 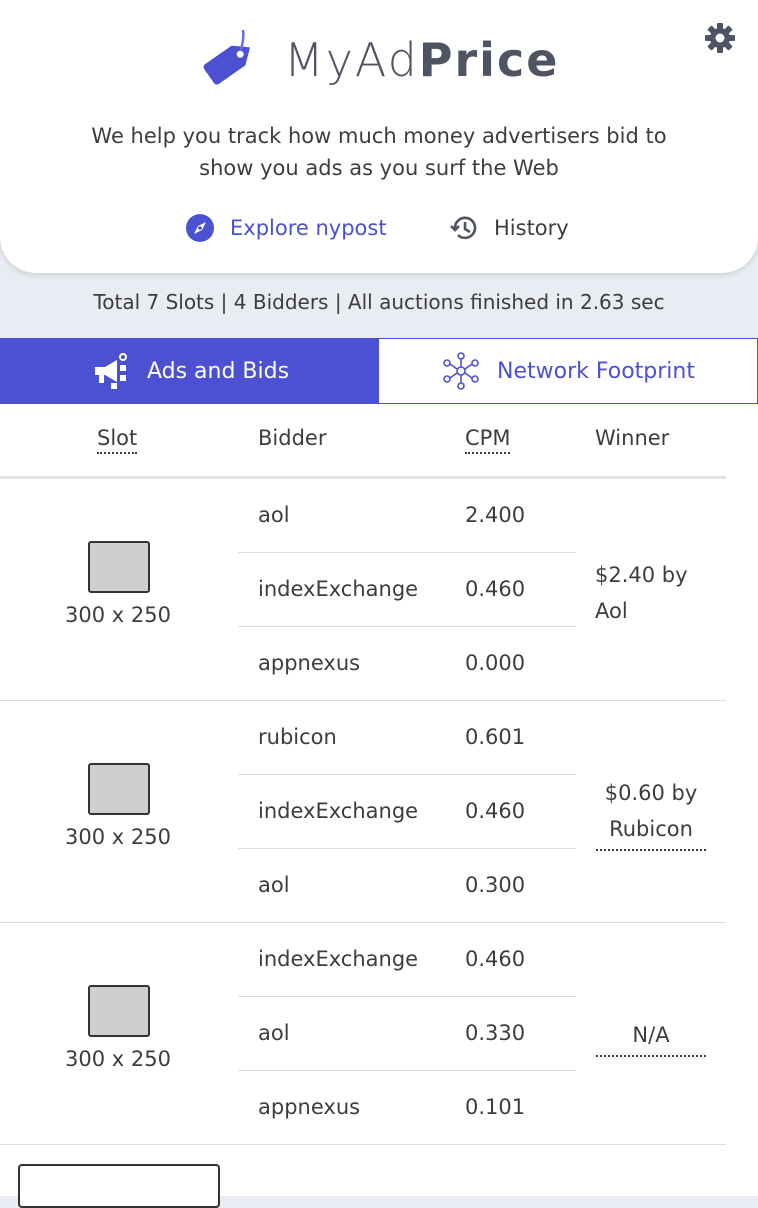 I want to click on header-nav: Explore nypost History, so click(x=379, y=232).